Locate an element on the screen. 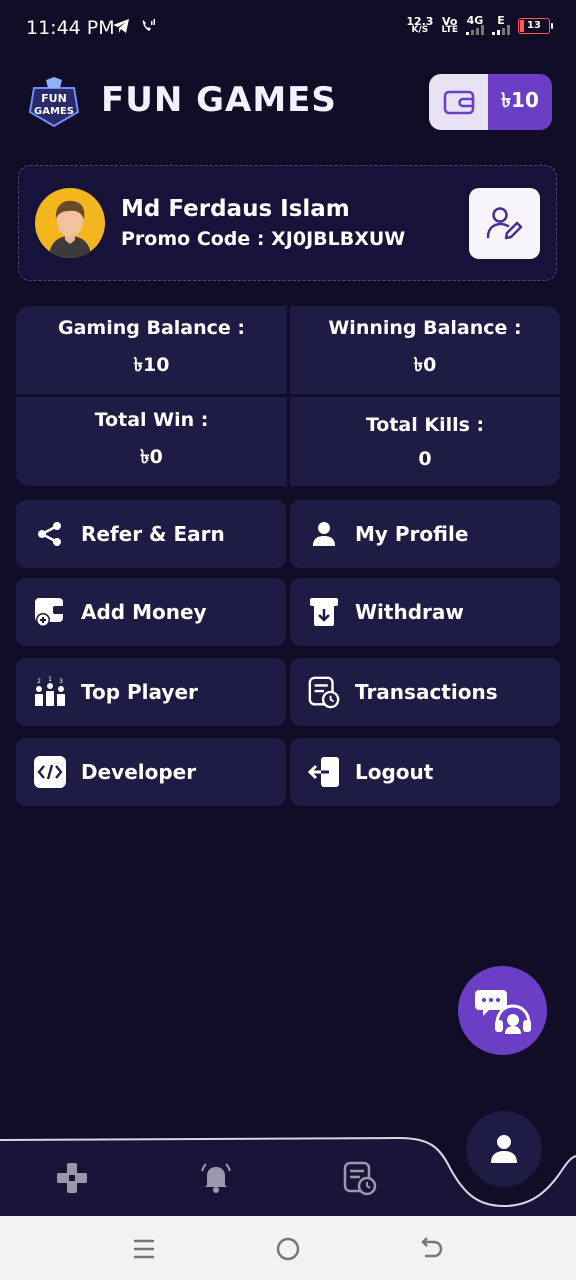 The height and width of the screenshot is (1280, 576). menu-label: Add Money is located at coordinates (144, 612).